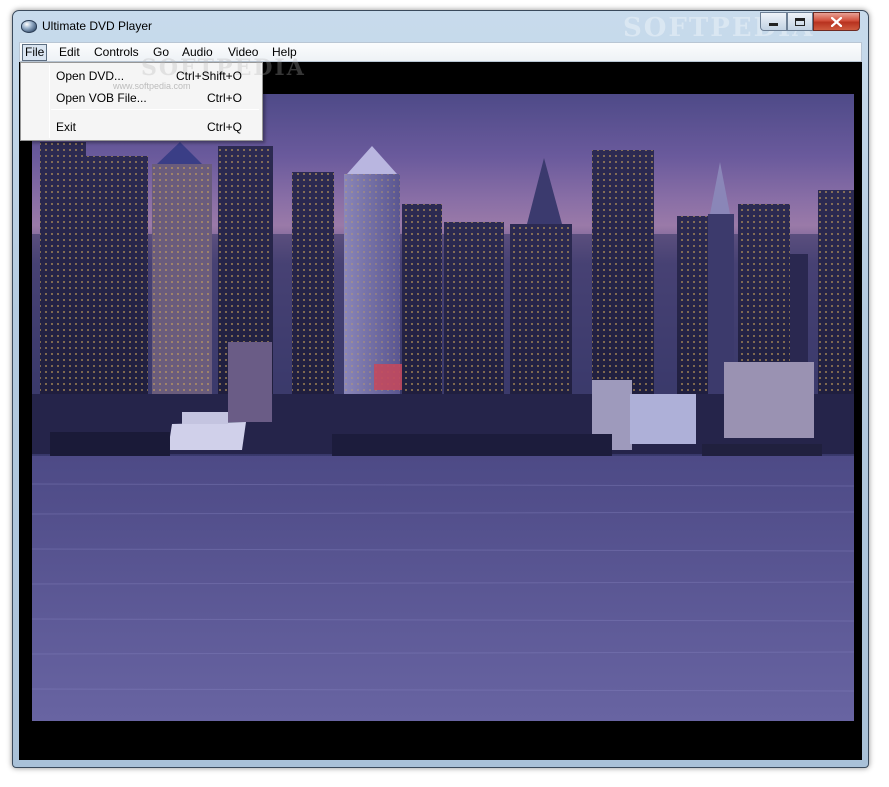 The width and height of the screenshot is (889, 787). What do you see at coordinates (141, 75) in the screenshot?
I see `menu-item-open-dvd: Open DVD... Ctrl+Shift+O` at bounding box center [141, 75].